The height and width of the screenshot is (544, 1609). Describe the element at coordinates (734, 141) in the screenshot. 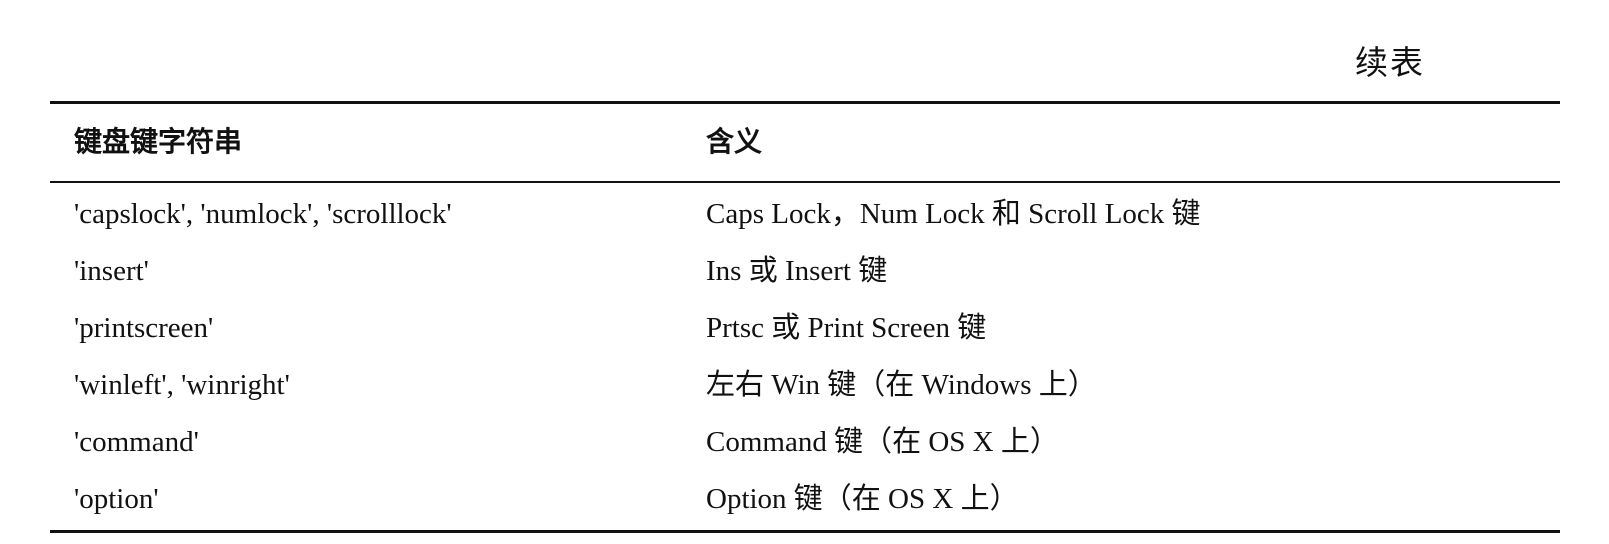

I see `header-meaning: 含义` at that location.